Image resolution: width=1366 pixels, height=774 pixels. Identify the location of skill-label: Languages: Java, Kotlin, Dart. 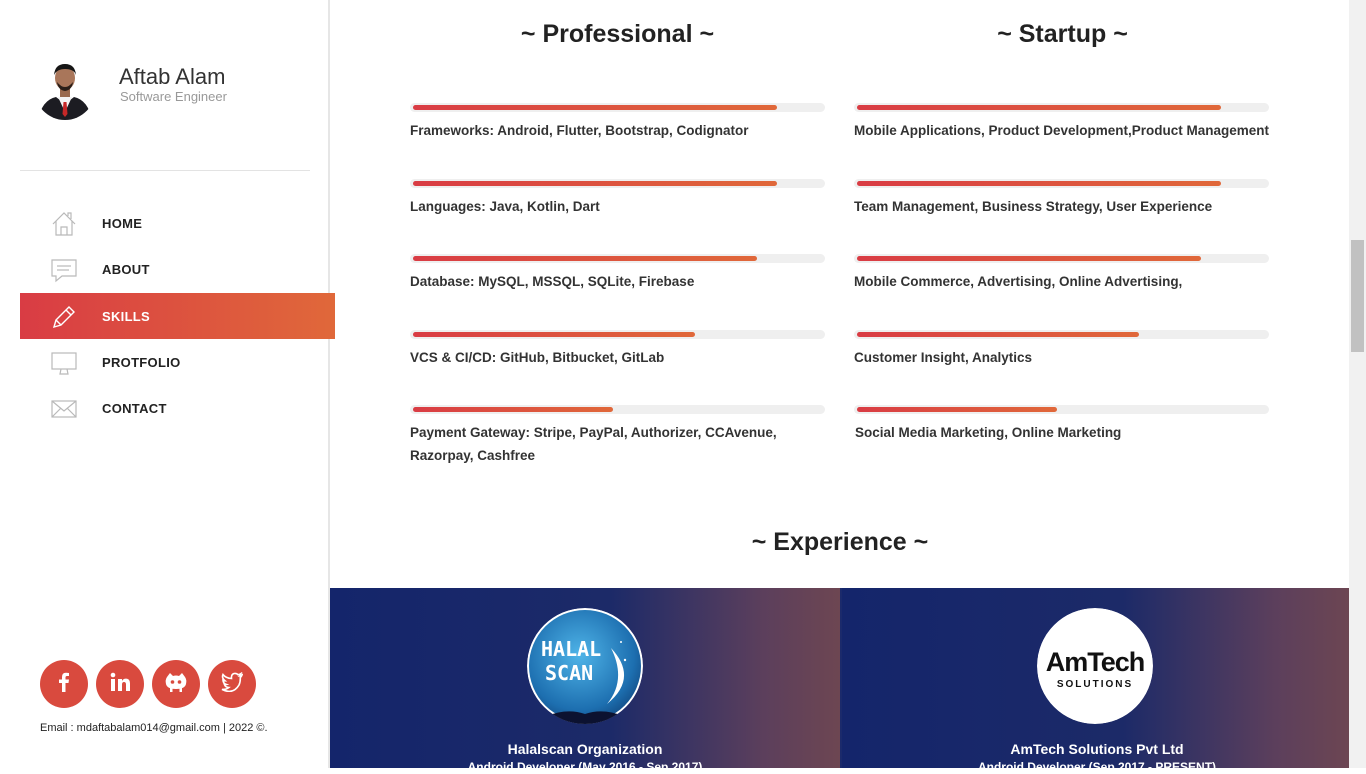
(505, 206).